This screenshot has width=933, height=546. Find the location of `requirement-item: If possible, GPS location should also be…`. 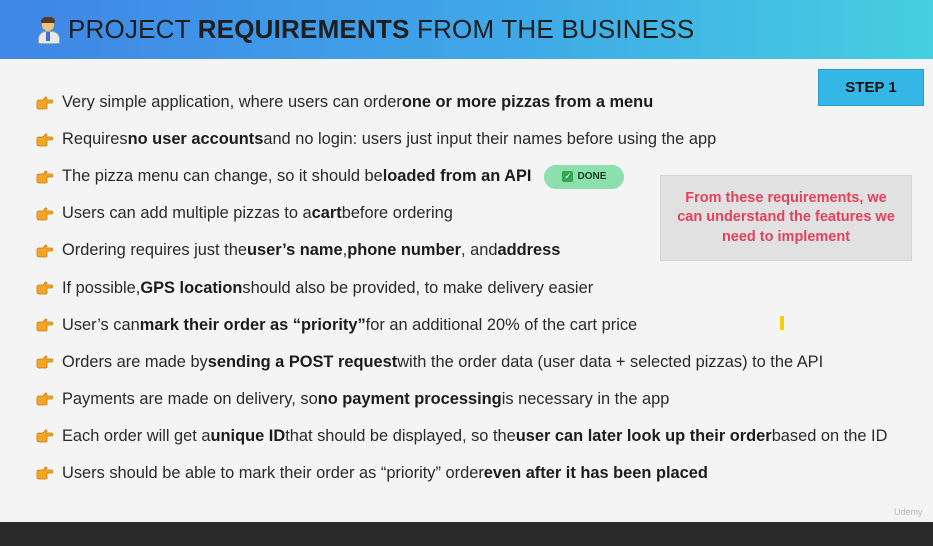

requirement-item: If possible, GPS location should also be… is located at coordinates (476, 287).